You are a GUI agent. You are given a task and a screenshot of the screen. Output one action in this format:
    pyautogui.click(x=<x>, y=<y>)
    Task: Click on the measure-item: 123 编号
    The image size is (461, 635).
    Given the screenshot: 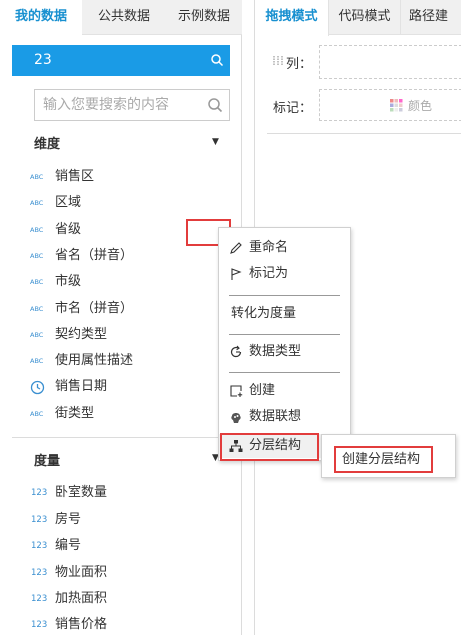 What is the action you would take?
    pyautogui.click(x=125, y=546)
    